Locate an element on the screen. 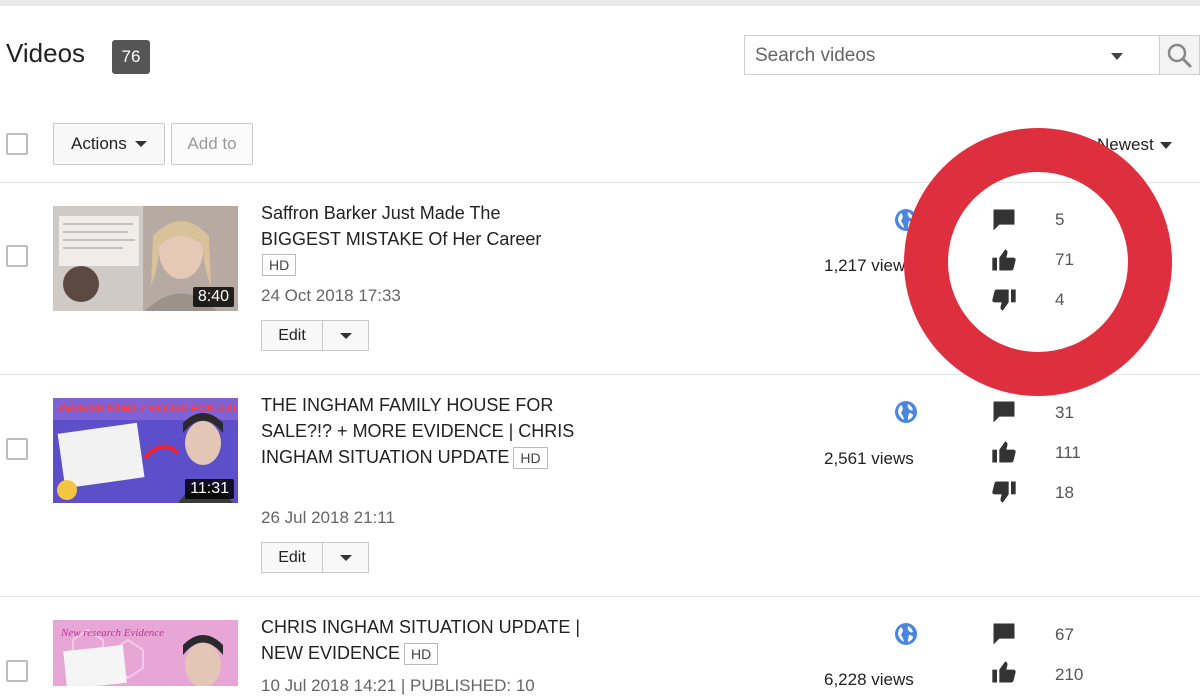 The image size is (1200, 696). like-count: 111 is located at coordinates (1068, 452).